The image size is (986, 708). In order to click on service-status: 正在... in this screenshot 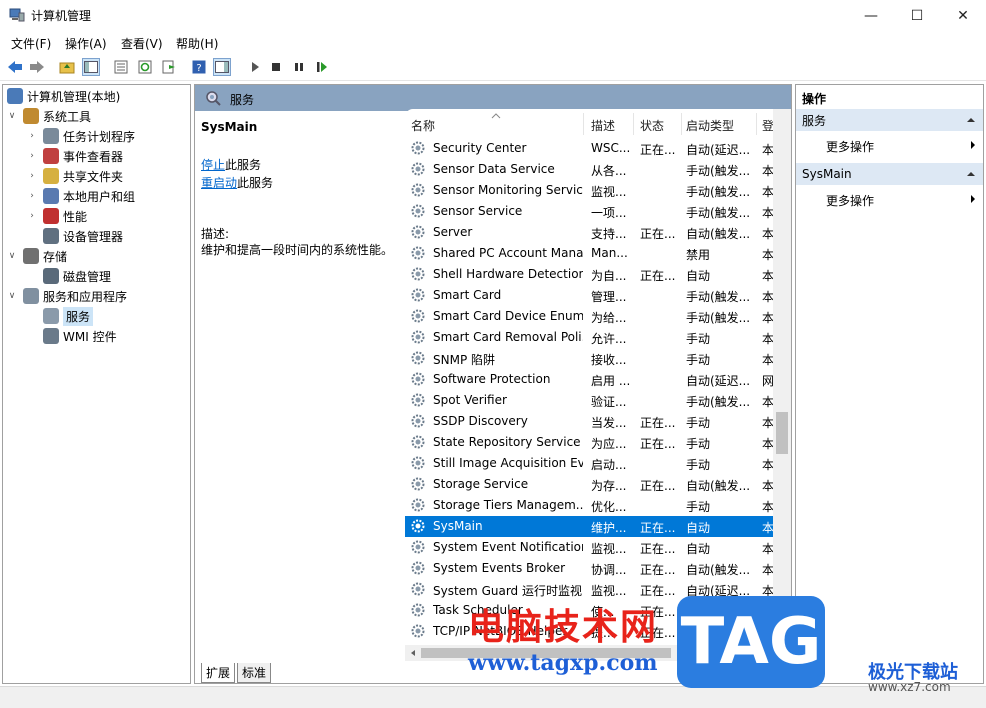, I will do `click(658, 486)`.